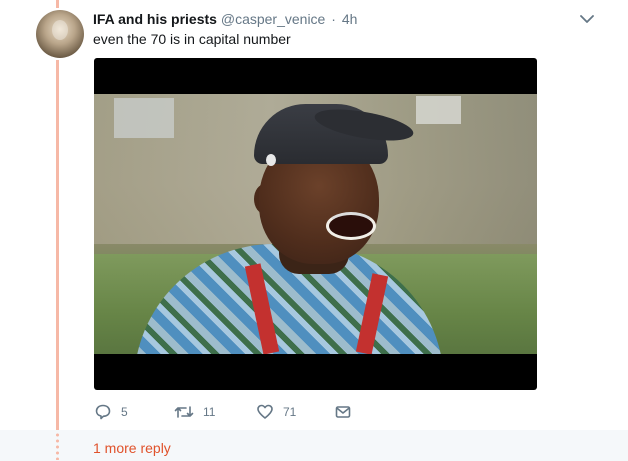 The width and height of the screenshot is (628, 461). What do you see at coordinates (60, 34) in the screenshot?
I see `avatar` at bounding box center [60, 34].